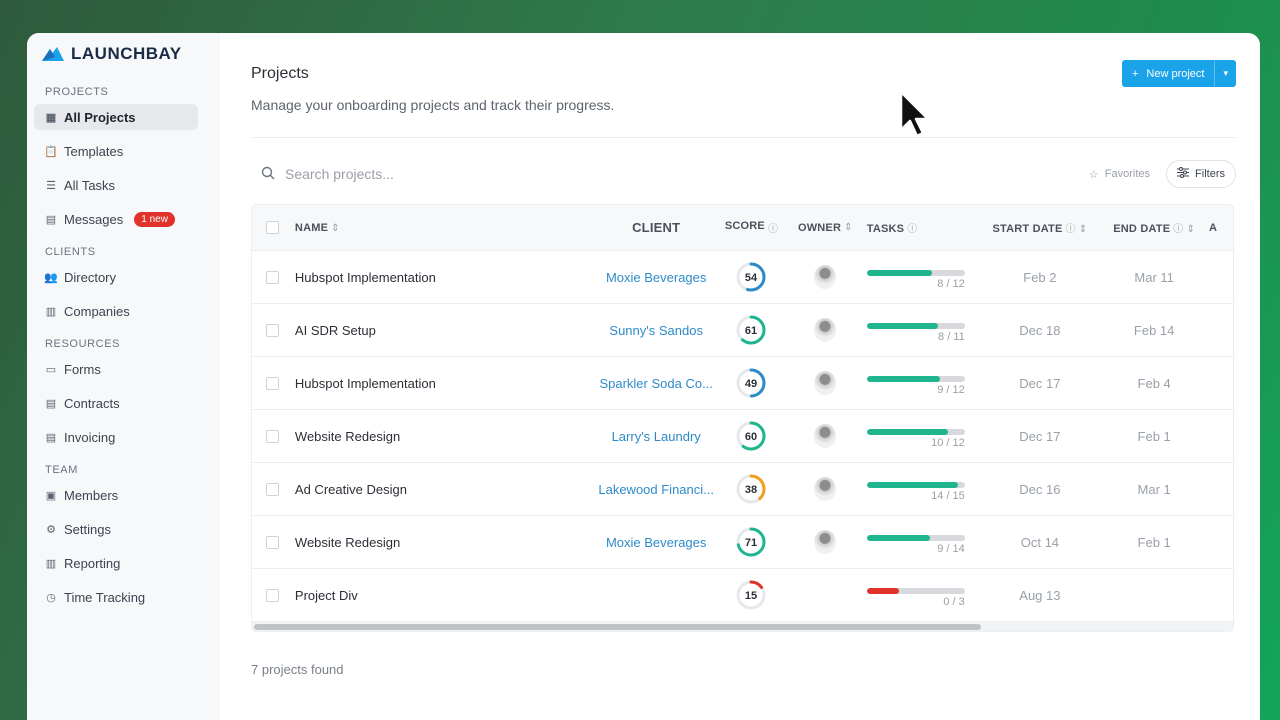  What do you see at coordinates (1154, 227) in the screenshot?
I see `col-end-date: END DATE ⓘ ⇕` at bounding box center [1154, 227].